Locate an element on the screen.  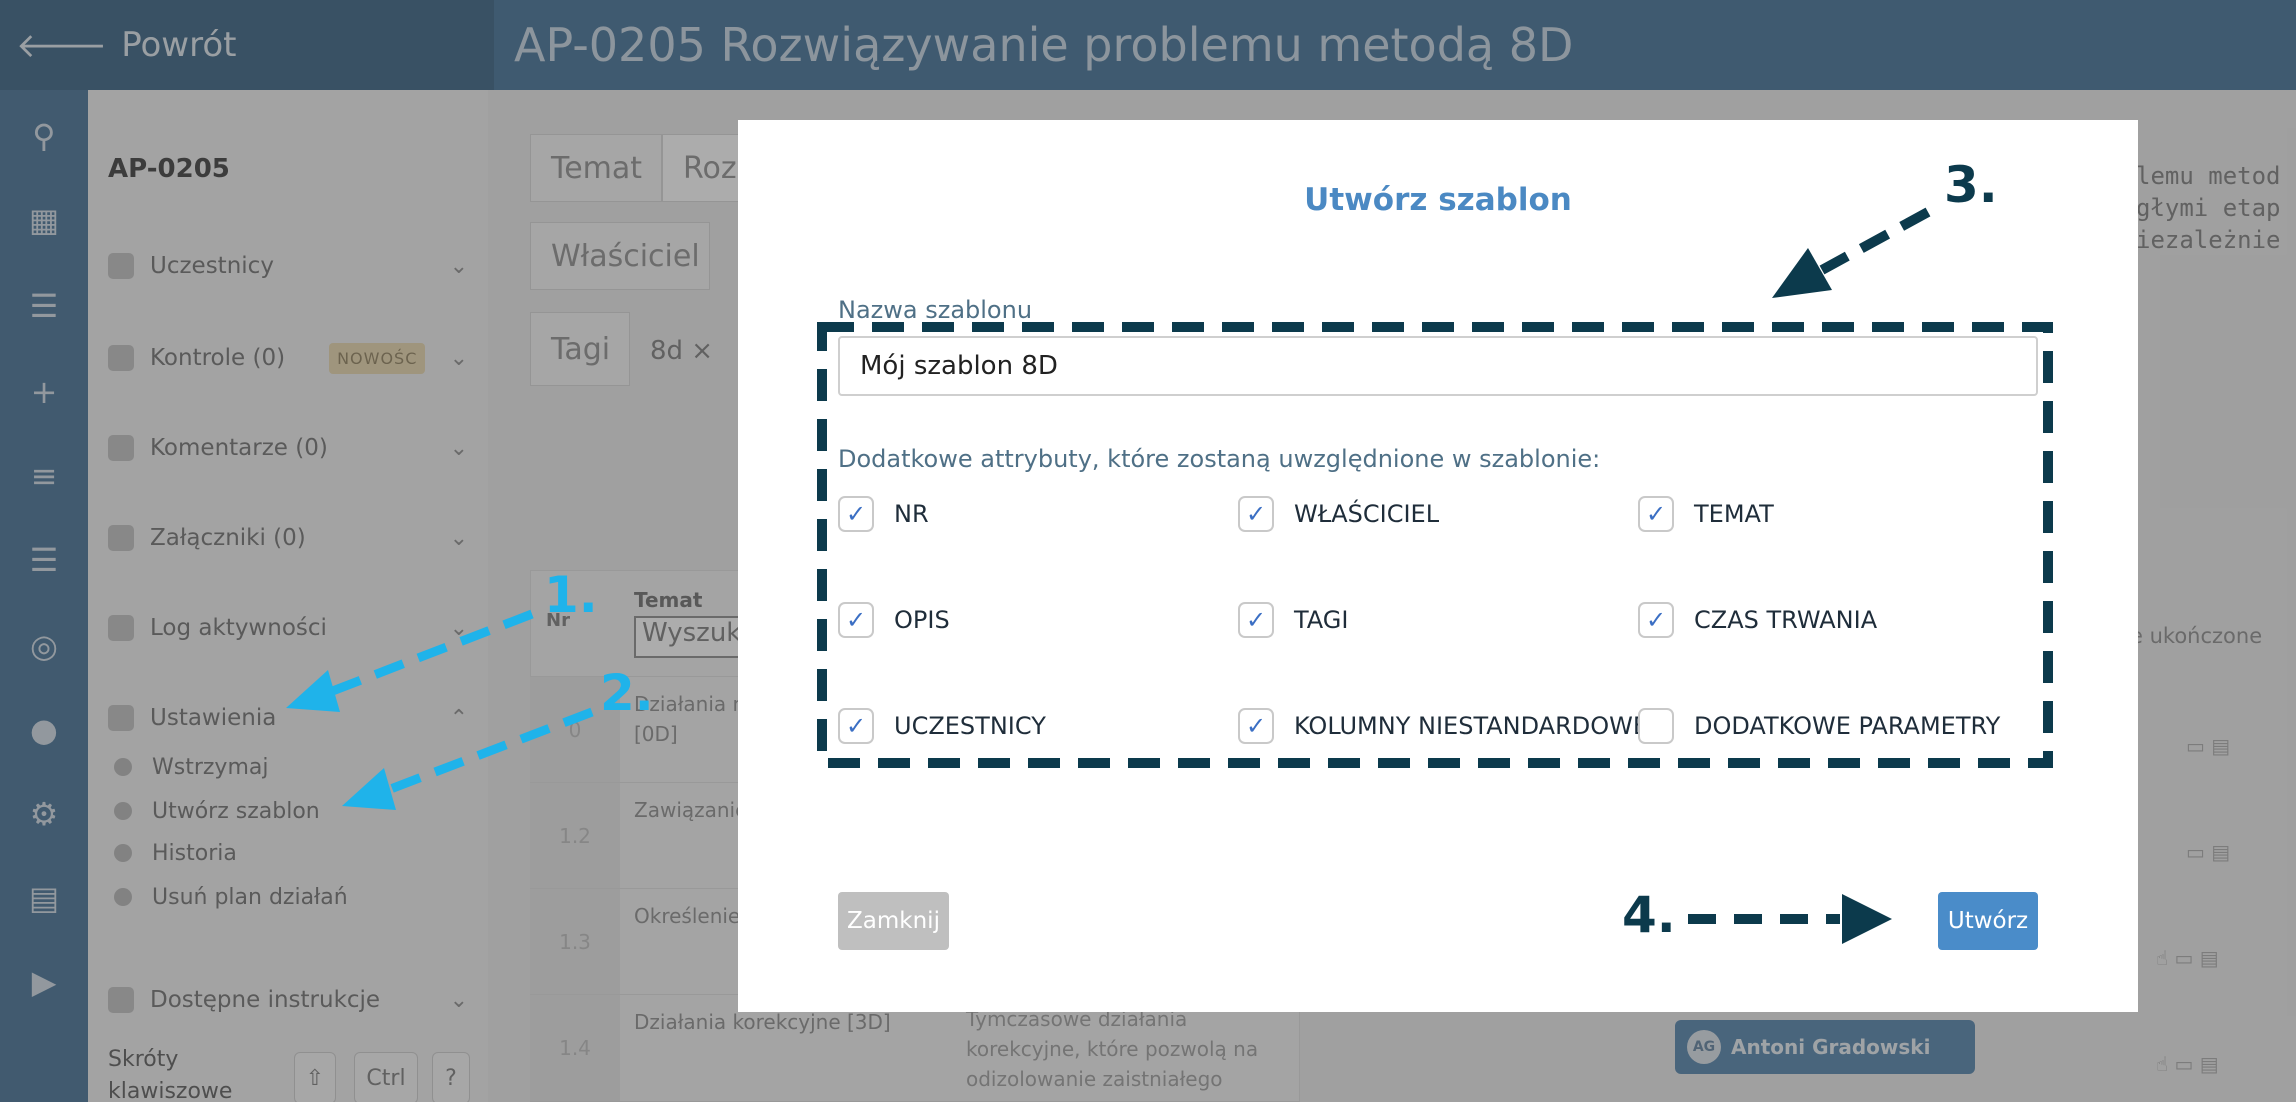
checkbox-dodatkowe-parametry: DODATKOWE PARAMETRY is located at coordinates (1819, 726).